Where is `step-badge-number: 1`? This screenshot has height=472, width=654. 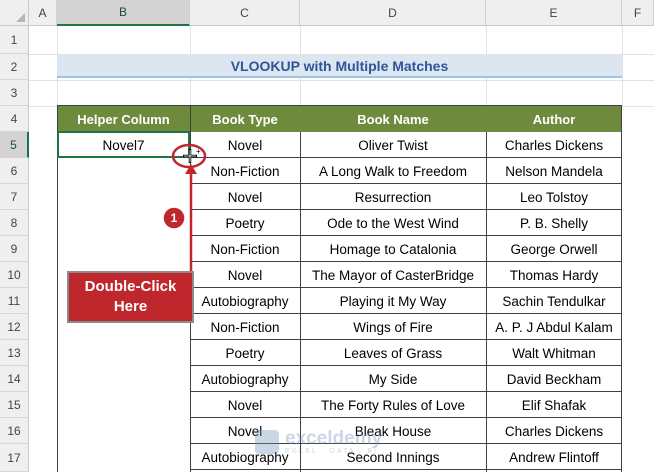 step-badge-number: 1 is located at coordinates (174, 218).